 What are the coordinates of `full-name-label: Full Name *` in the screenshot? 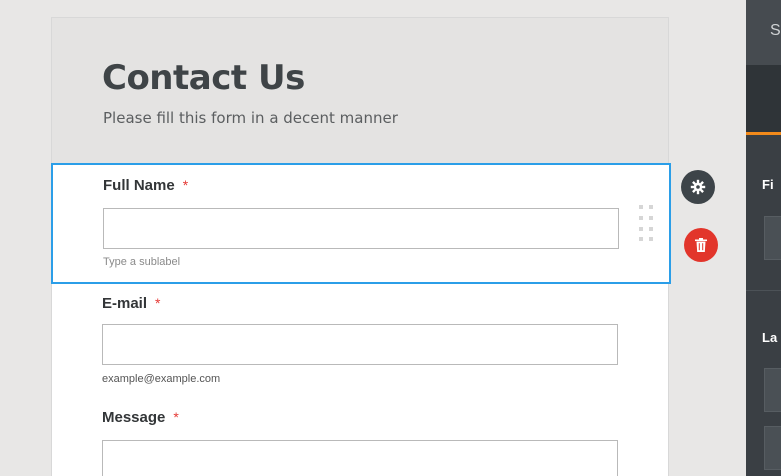 It's located at (145, 185).